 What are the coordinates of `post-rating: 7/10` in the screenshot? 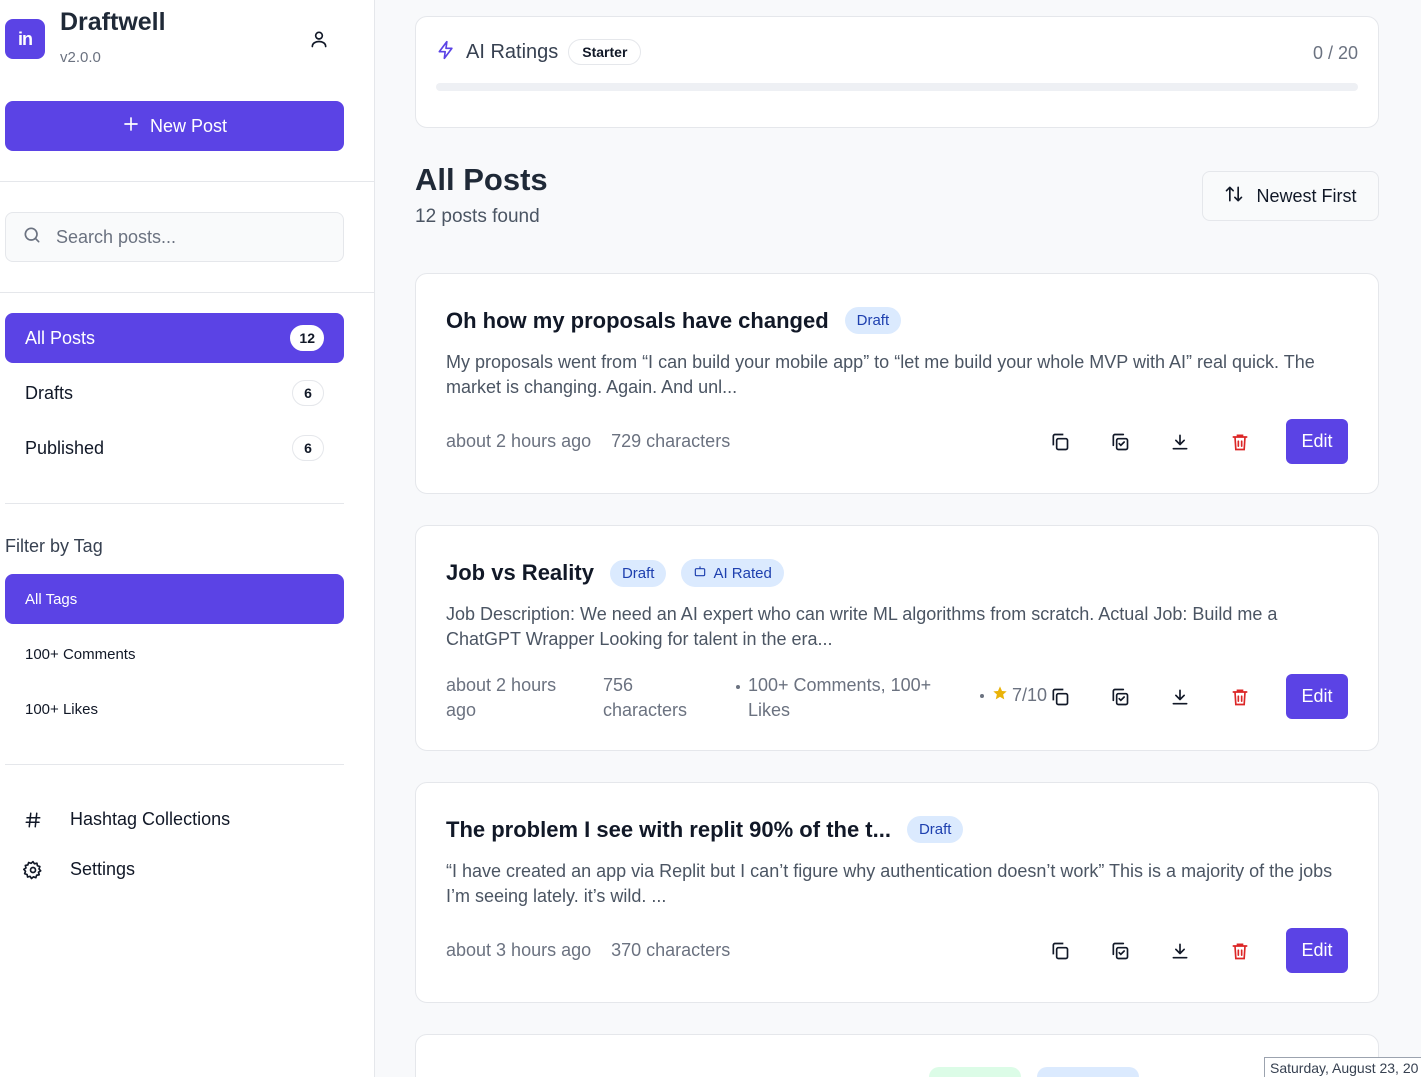 It's located at (1013, 695).